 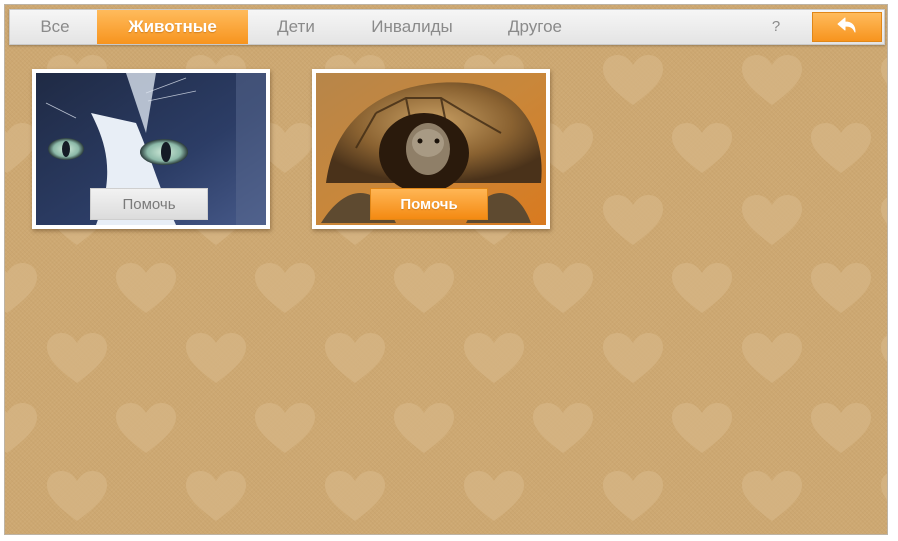 I want to click on turtle-help-button: Помочь, so click(x=429, y=204).